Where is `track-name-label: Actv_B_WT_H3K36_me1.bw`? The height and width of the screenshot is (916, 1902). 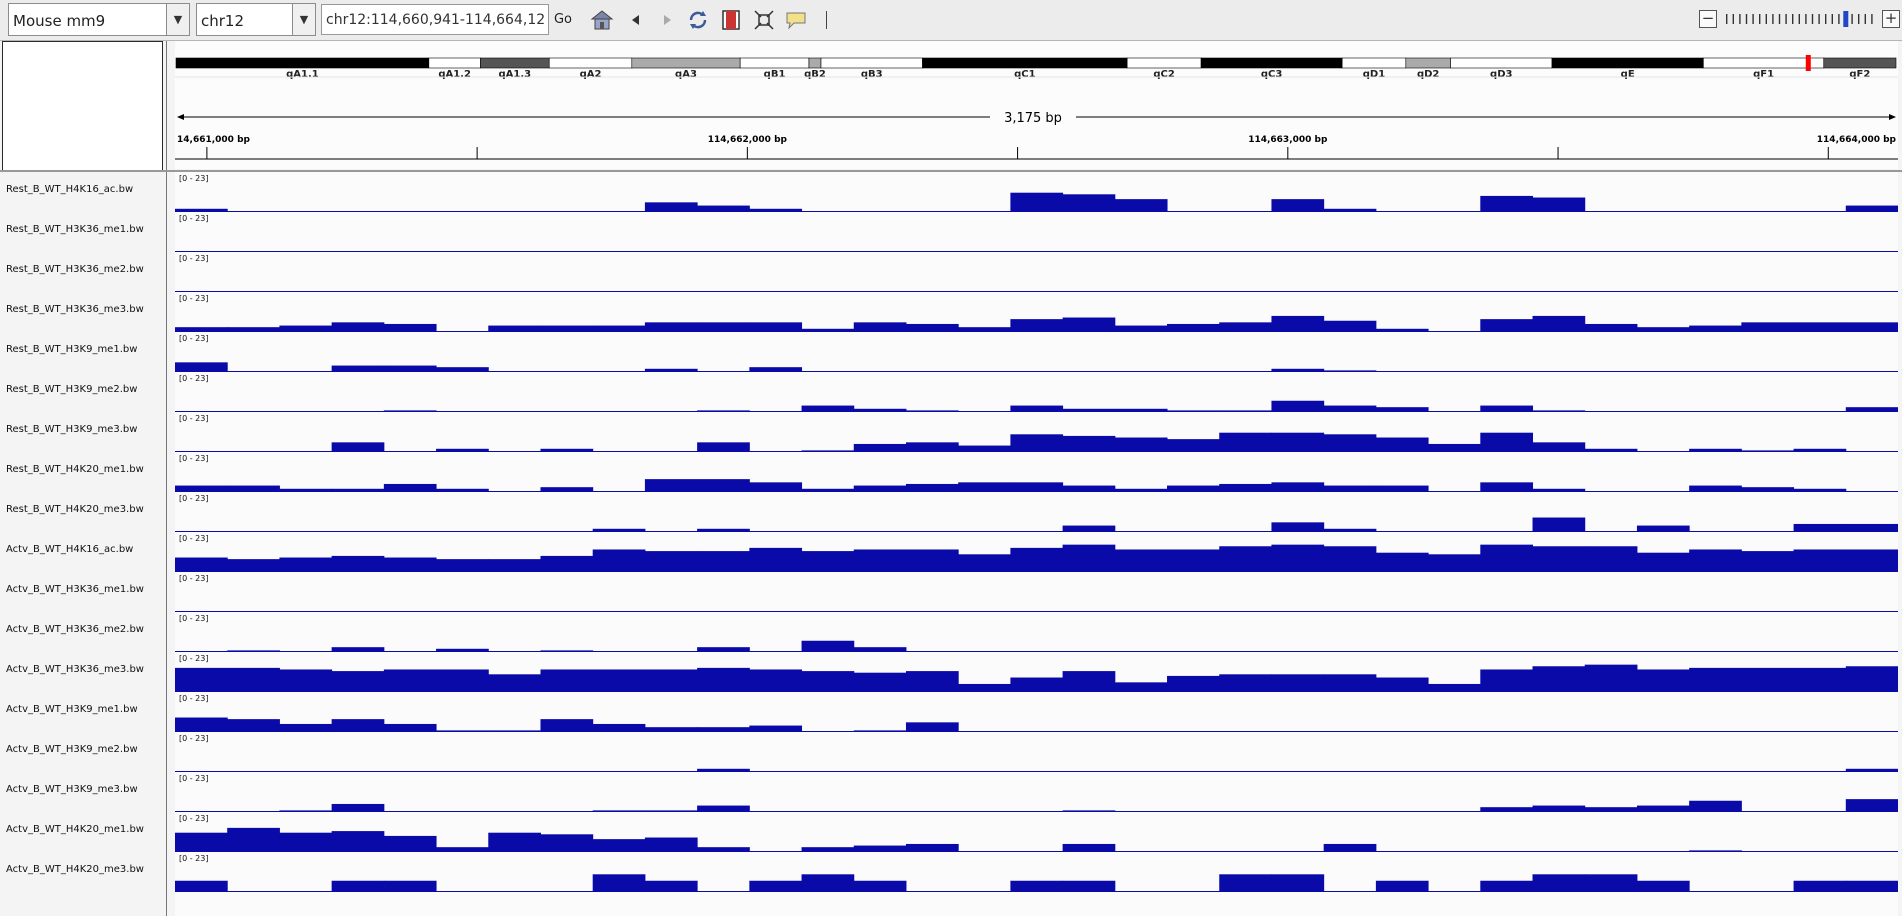
track-name-label: Actv_B_WT_H3K36_me1.bw is located at coordinates (75, 589).